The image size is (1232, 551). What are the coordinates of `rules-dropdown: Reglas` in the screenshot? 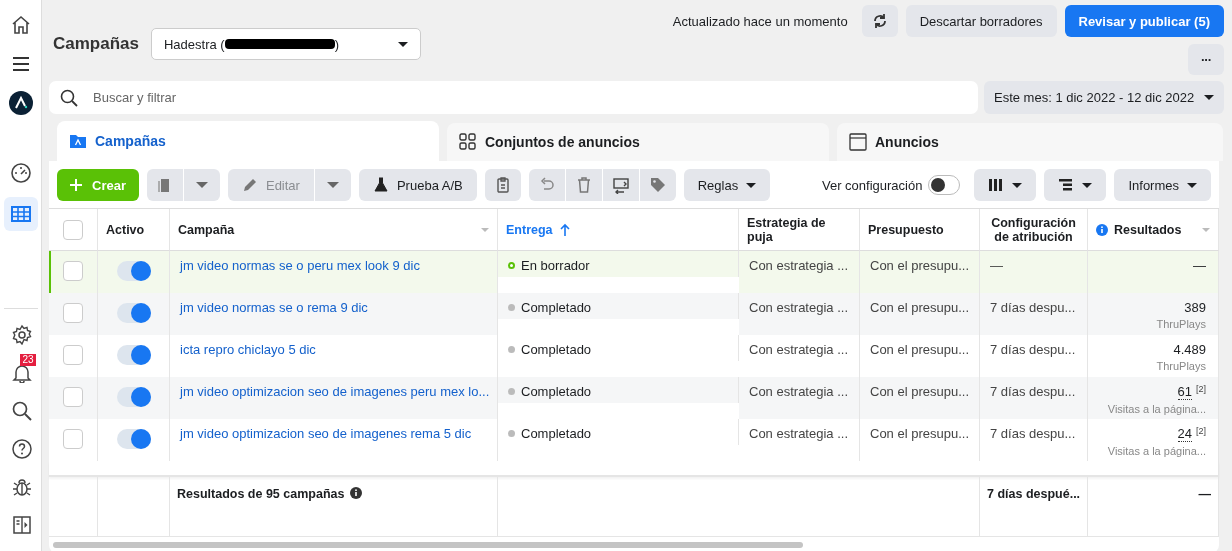 It's located at (727, 185).